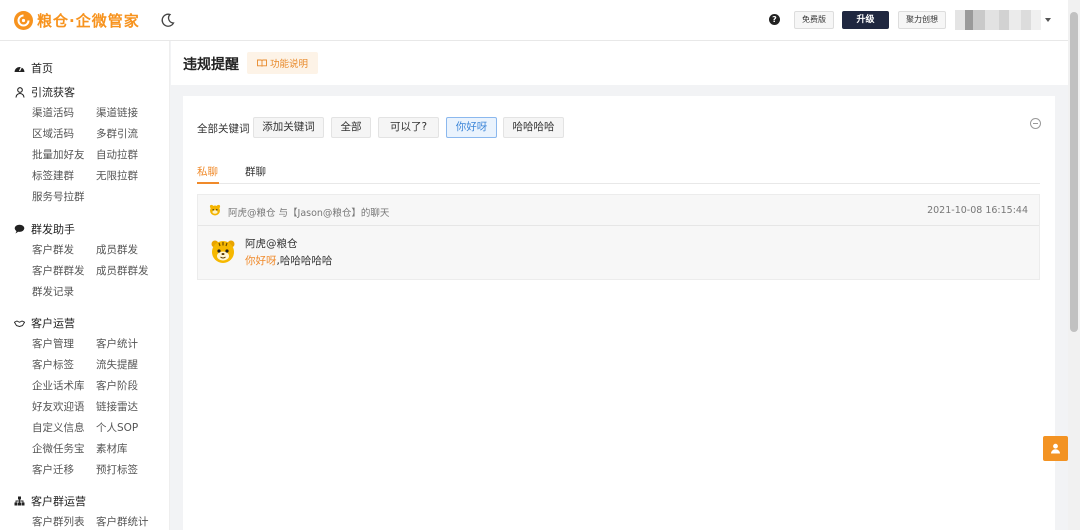  What do you see at coordinates (977, 210) in the screenshot?
I see `chat-timestamp: 2021-10-08 16:15:44` at bounding box center [977, 210].